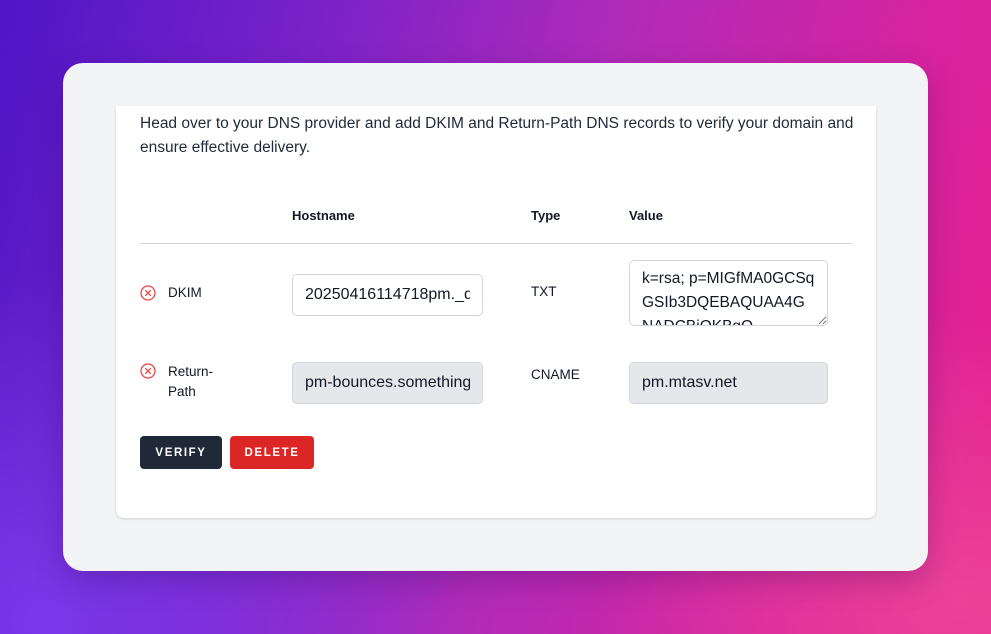 The height and width of the screenshot is (634, 991). Describe the element at coordinates (387, 383) in the screenshot. I see `return-path-hostname-input` at that location.